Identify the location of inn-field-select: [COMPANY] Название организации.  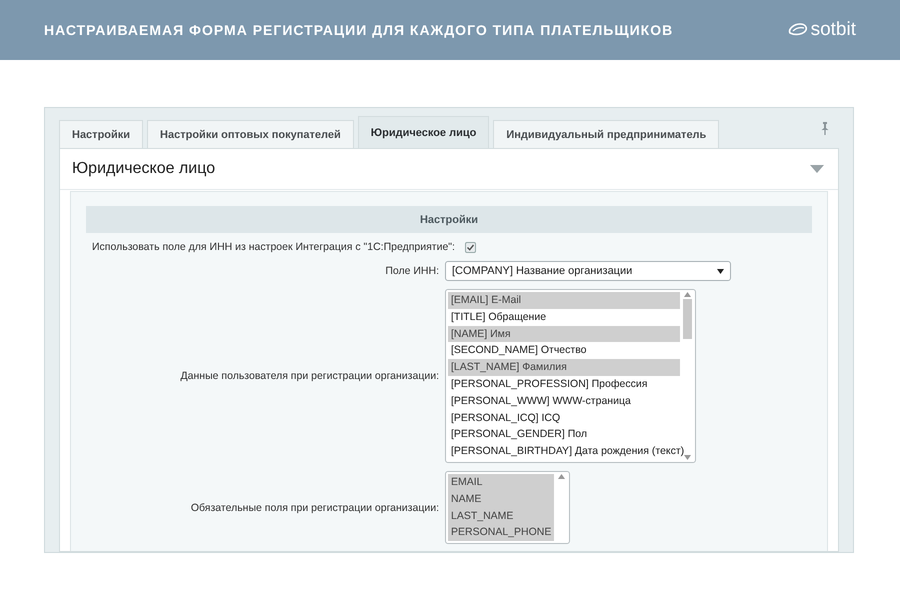
(588, 271).